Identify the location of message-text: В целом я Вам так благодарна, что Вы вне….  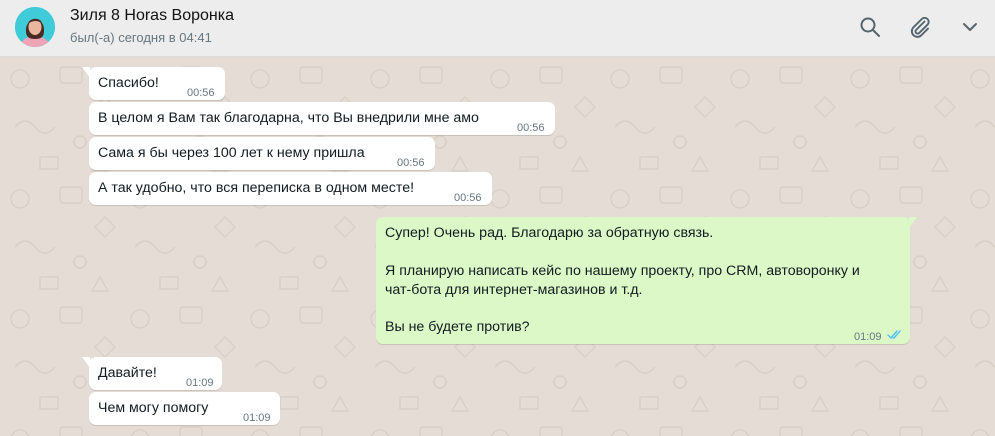
(288, 118).